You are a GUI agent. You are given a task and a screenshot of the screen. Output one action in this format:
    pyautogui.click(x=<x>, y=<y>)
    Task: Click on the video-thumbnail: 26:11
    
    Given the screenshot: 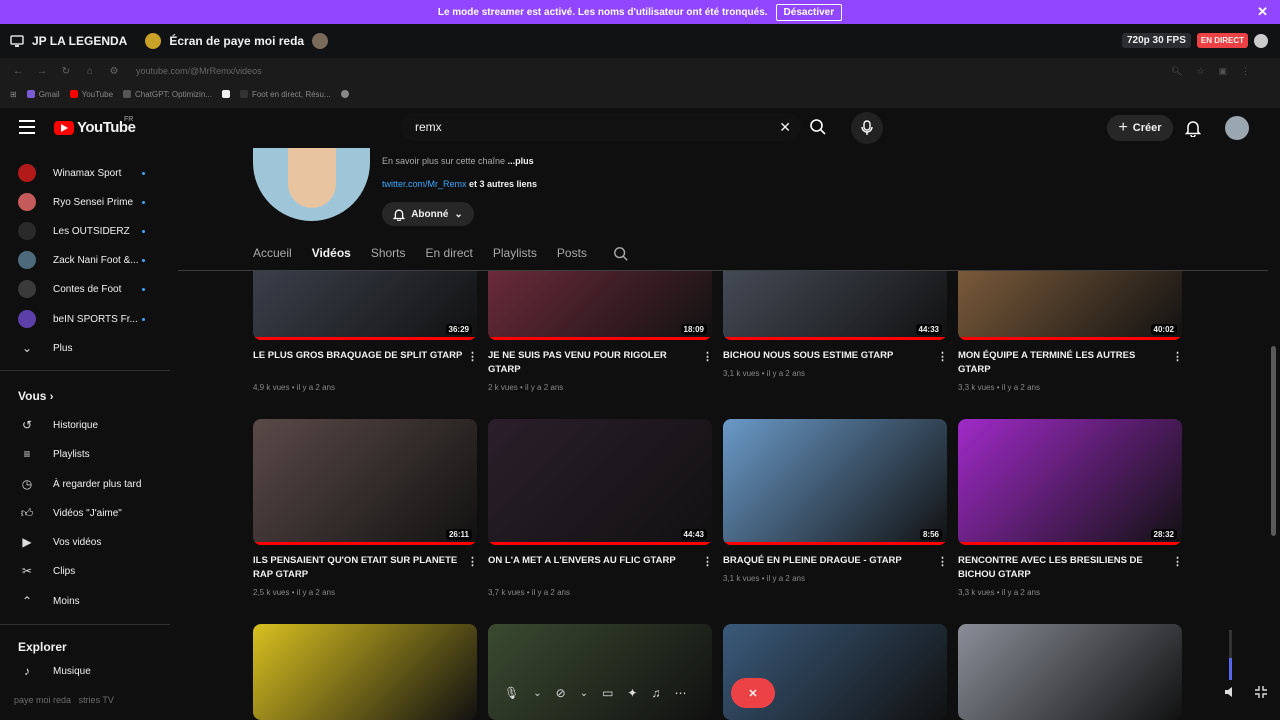 What is the action you would take?
    pyautogui.click(x=365, y=482)
    